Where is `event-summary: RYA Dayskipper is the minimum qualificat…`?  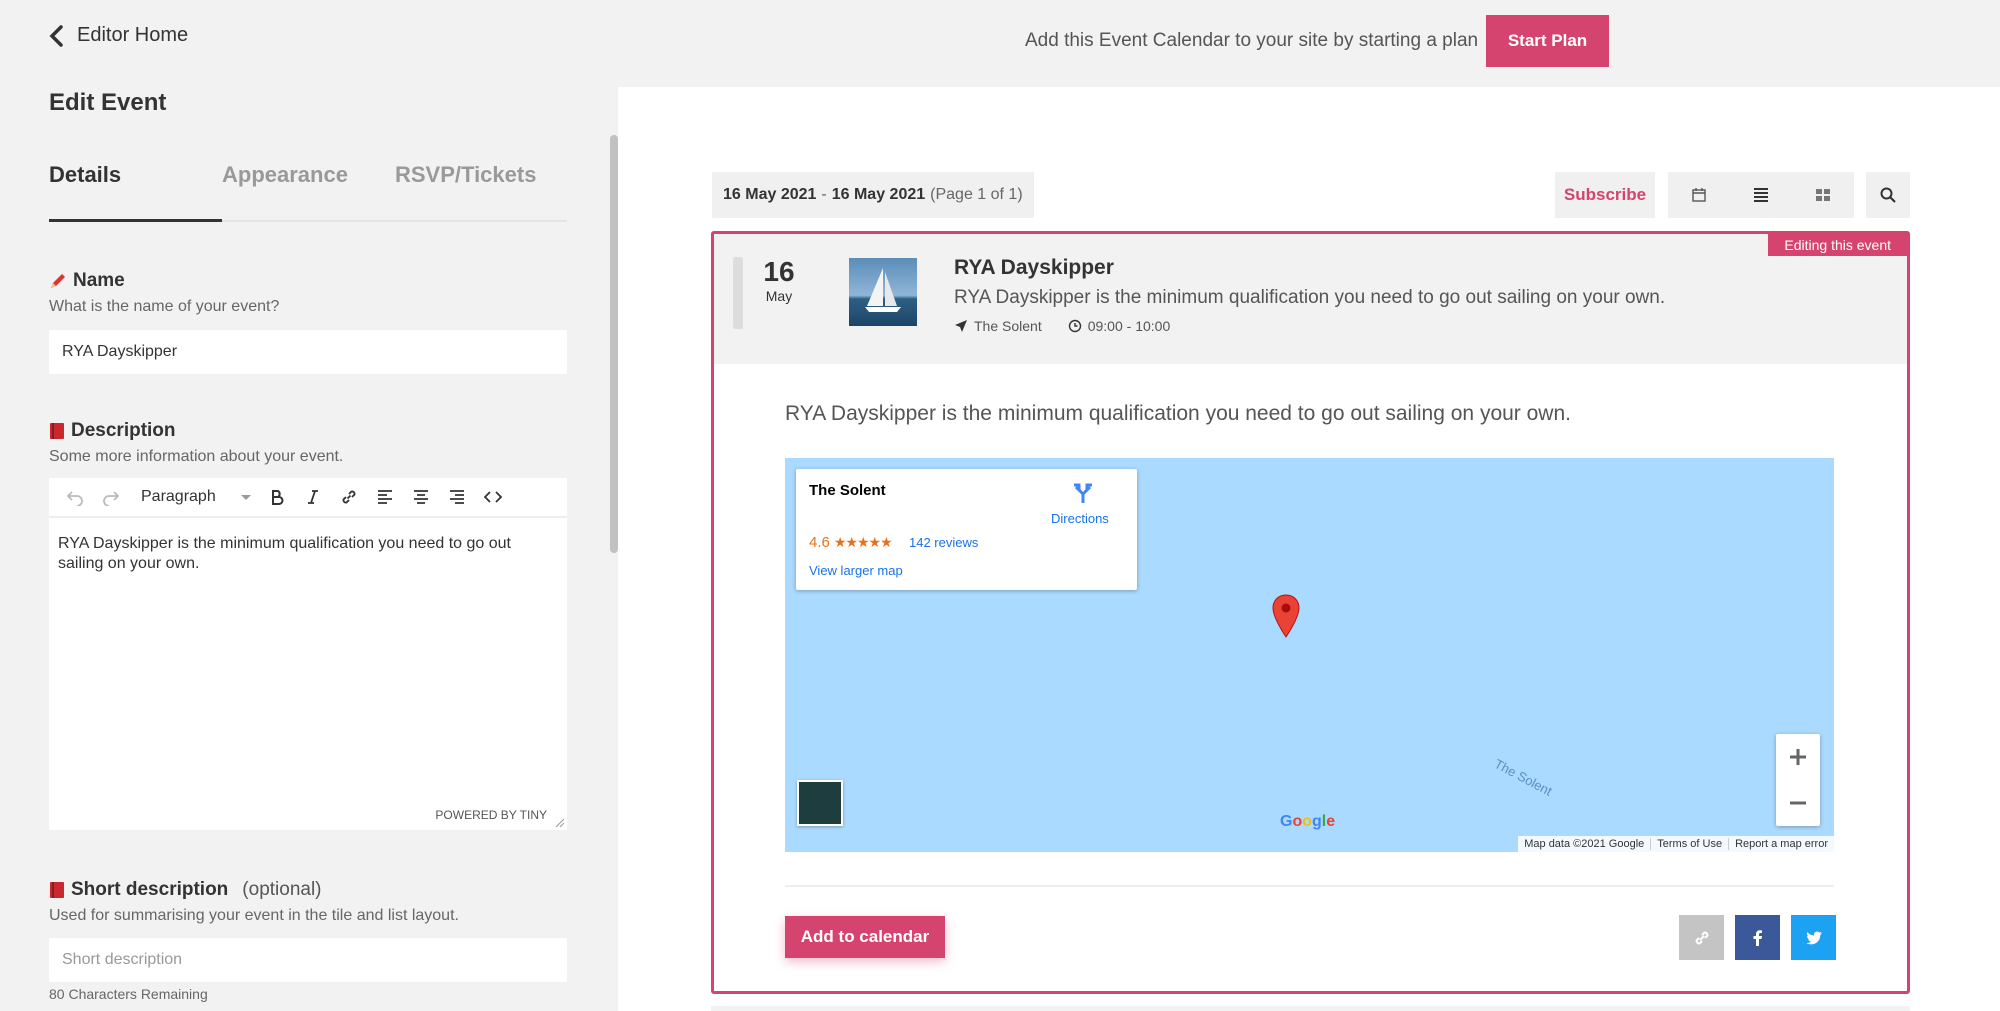
event-summary: RYA Dayskipper is the minimum qualificat… is located at coordinates (1310, 297).